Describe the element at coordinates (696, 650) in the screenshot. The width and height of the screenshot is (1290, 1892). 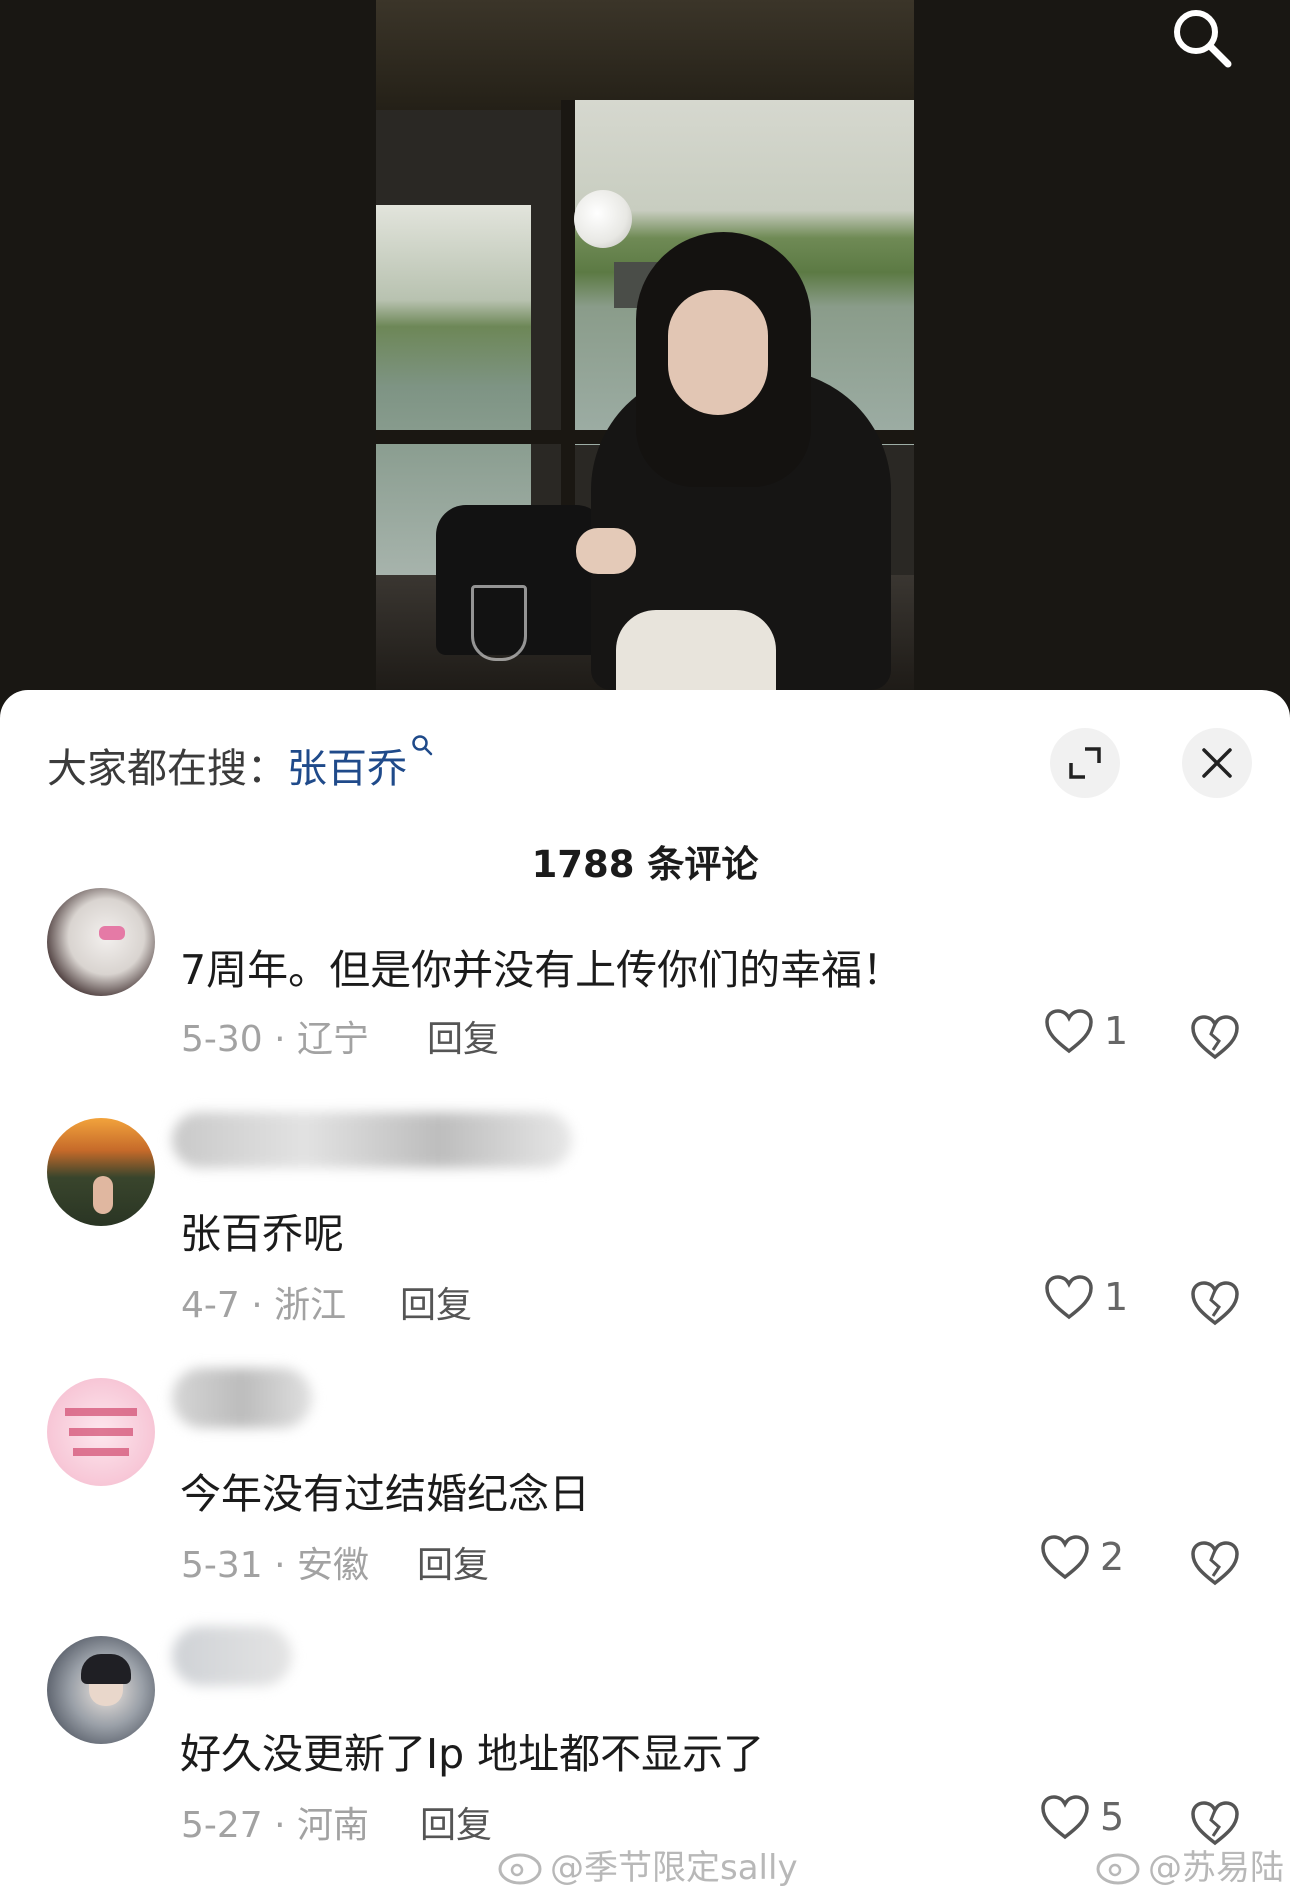
I see `person-skirt` at that location.